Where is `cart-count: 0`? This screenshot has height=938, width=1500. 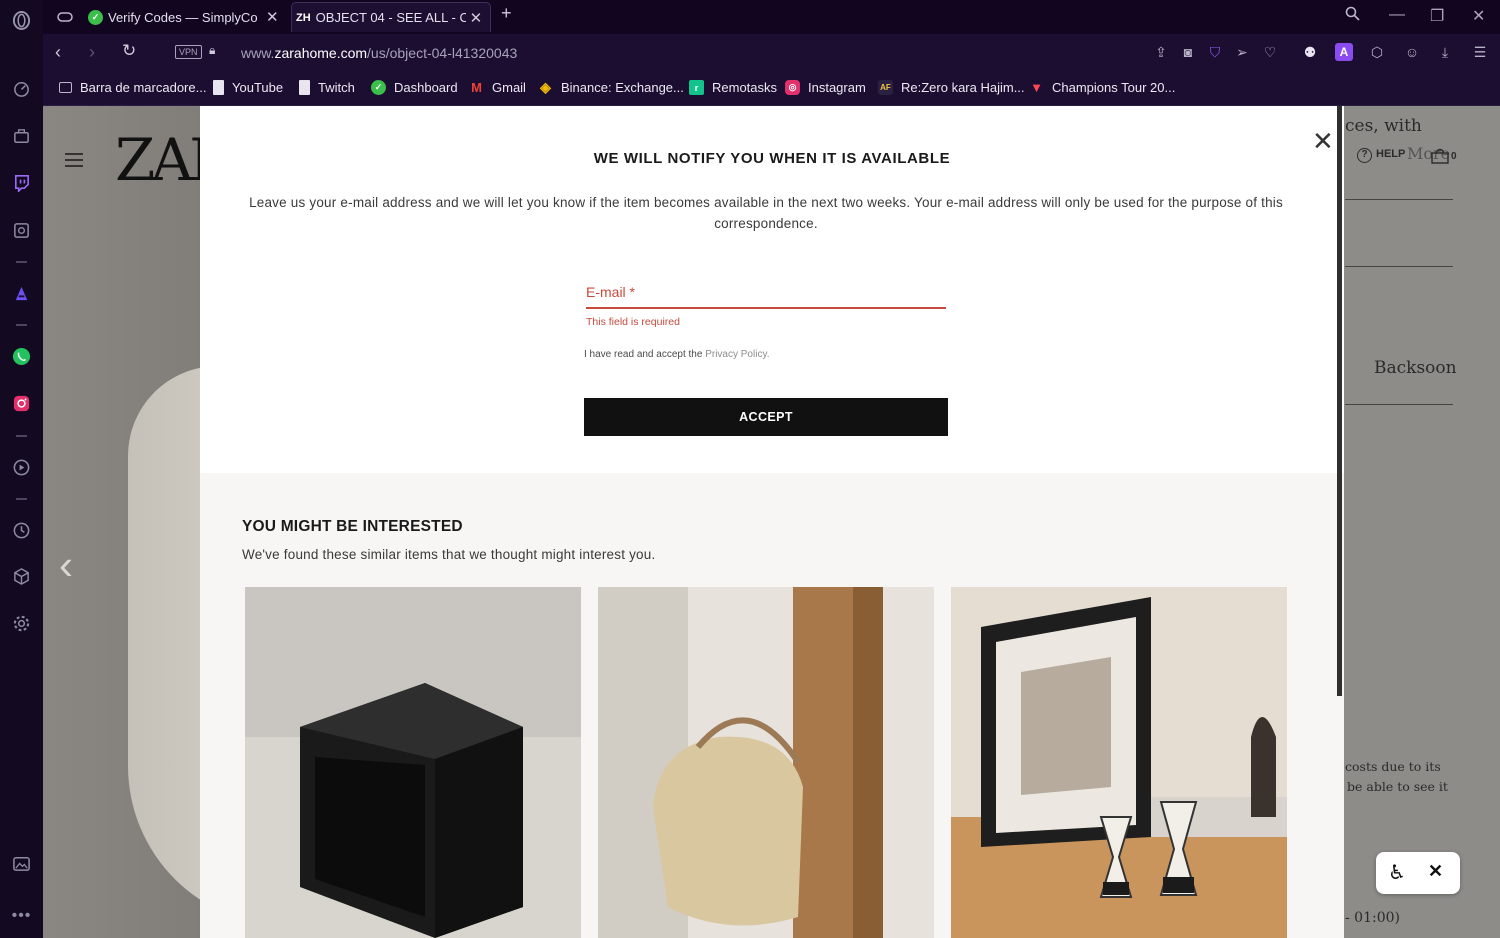 cart-count: 0 is located at coordinates (1454, 156).